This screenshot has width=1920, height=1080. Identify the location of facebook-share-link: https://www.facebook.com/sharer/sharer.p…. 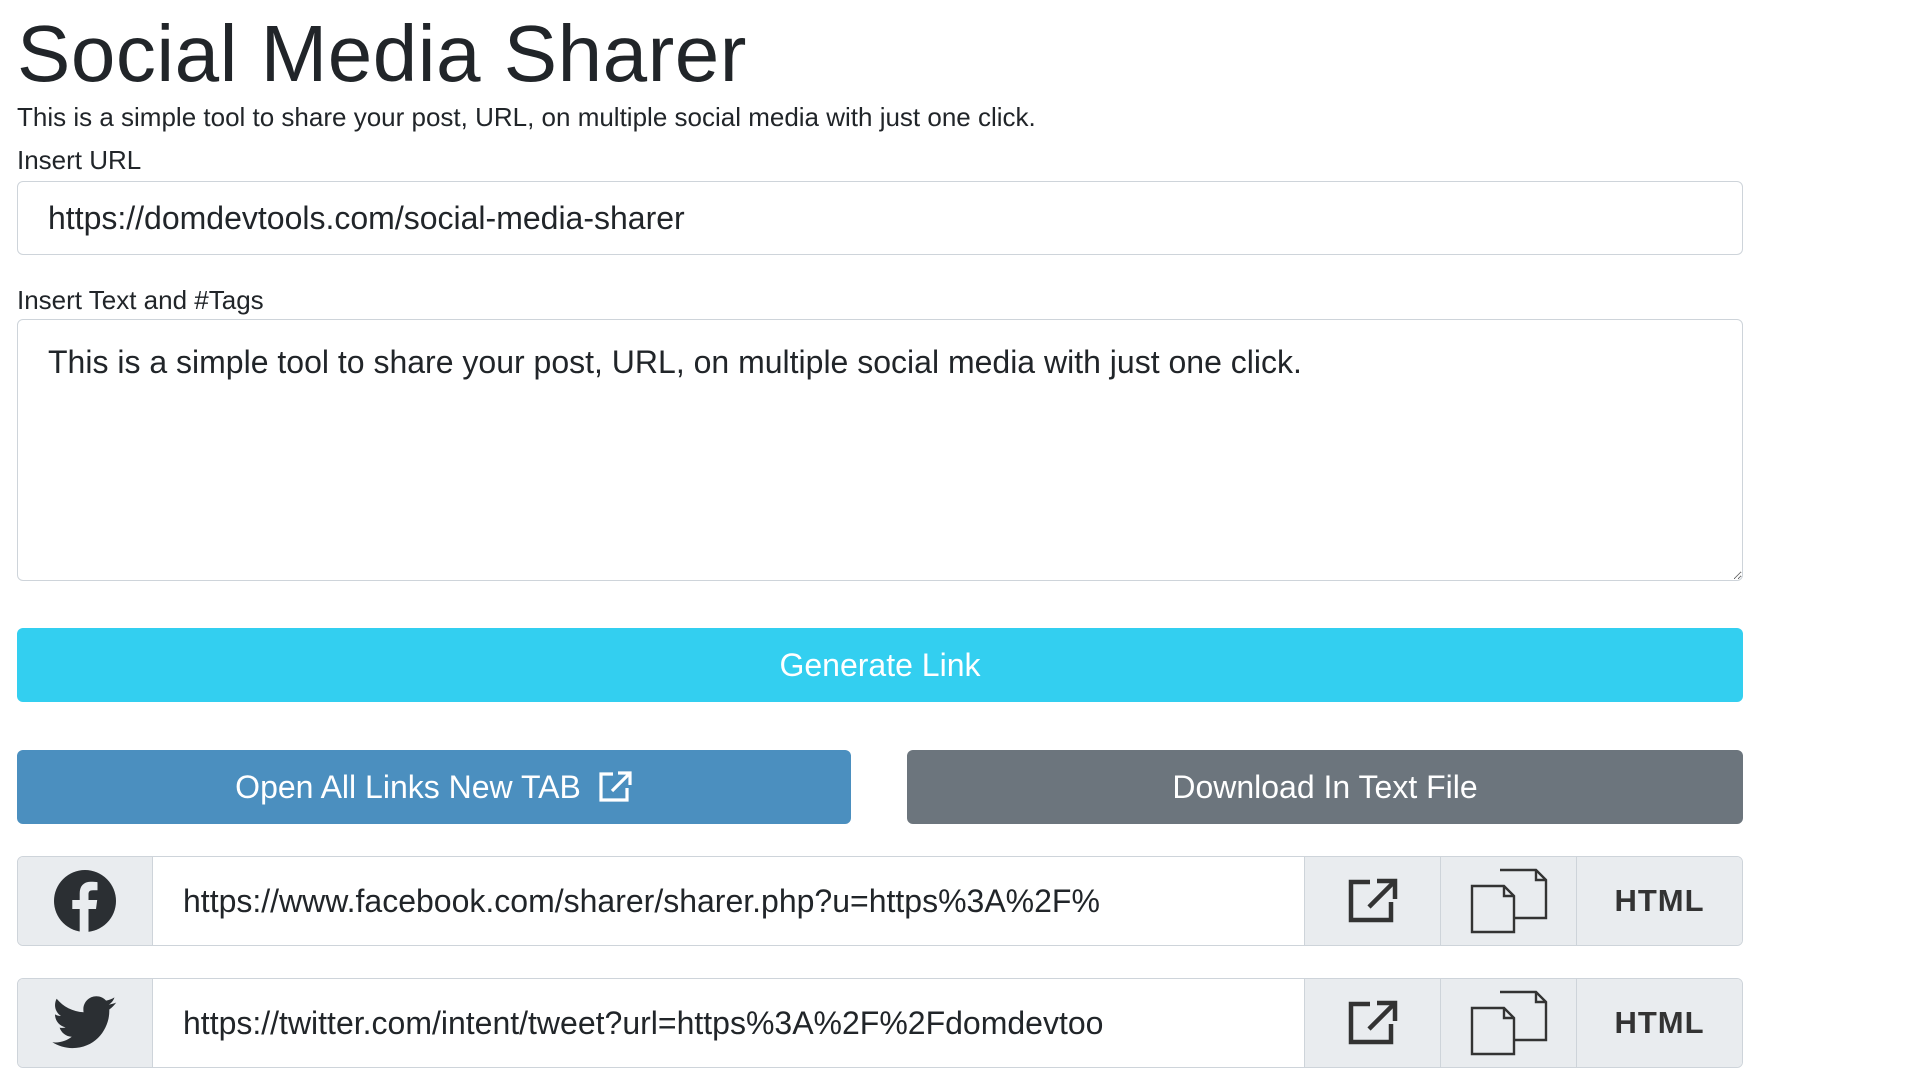
(728, 901).